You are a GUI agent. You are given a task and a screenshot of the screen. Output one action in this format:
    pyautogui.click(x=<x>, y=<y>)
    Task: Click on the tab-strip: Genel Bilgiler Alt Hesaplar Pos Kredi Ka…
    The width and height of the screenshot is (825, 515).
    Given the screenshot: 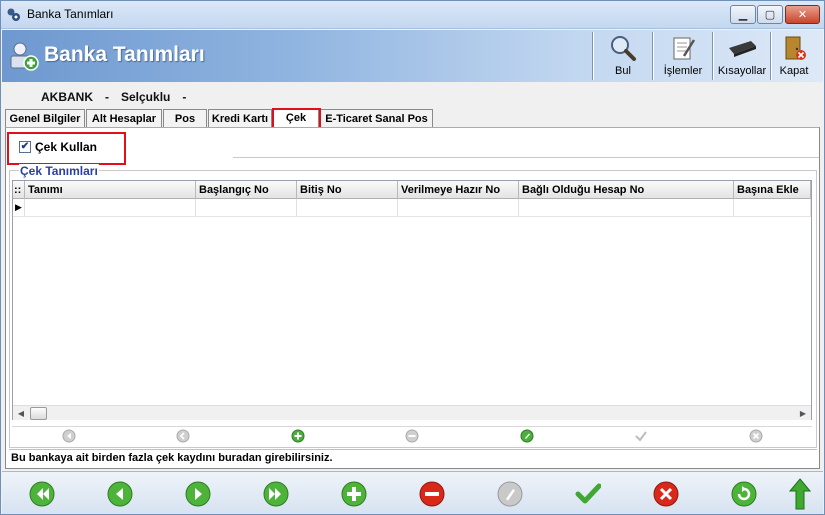 What is the action you would take?
    pyautogui.click(x=412, y=117)
    